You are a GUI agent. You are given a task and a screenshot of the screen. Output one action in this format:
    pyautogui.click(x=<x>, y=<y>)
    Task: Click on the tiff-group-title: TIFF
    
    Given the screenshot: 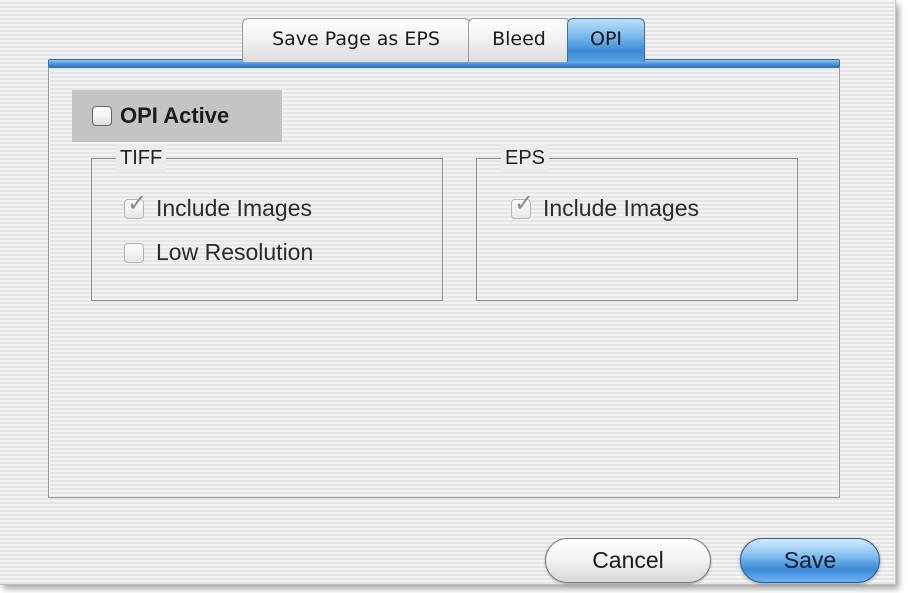 What is the action you would take?
    pyautogui.click(x=141, y=158)
    